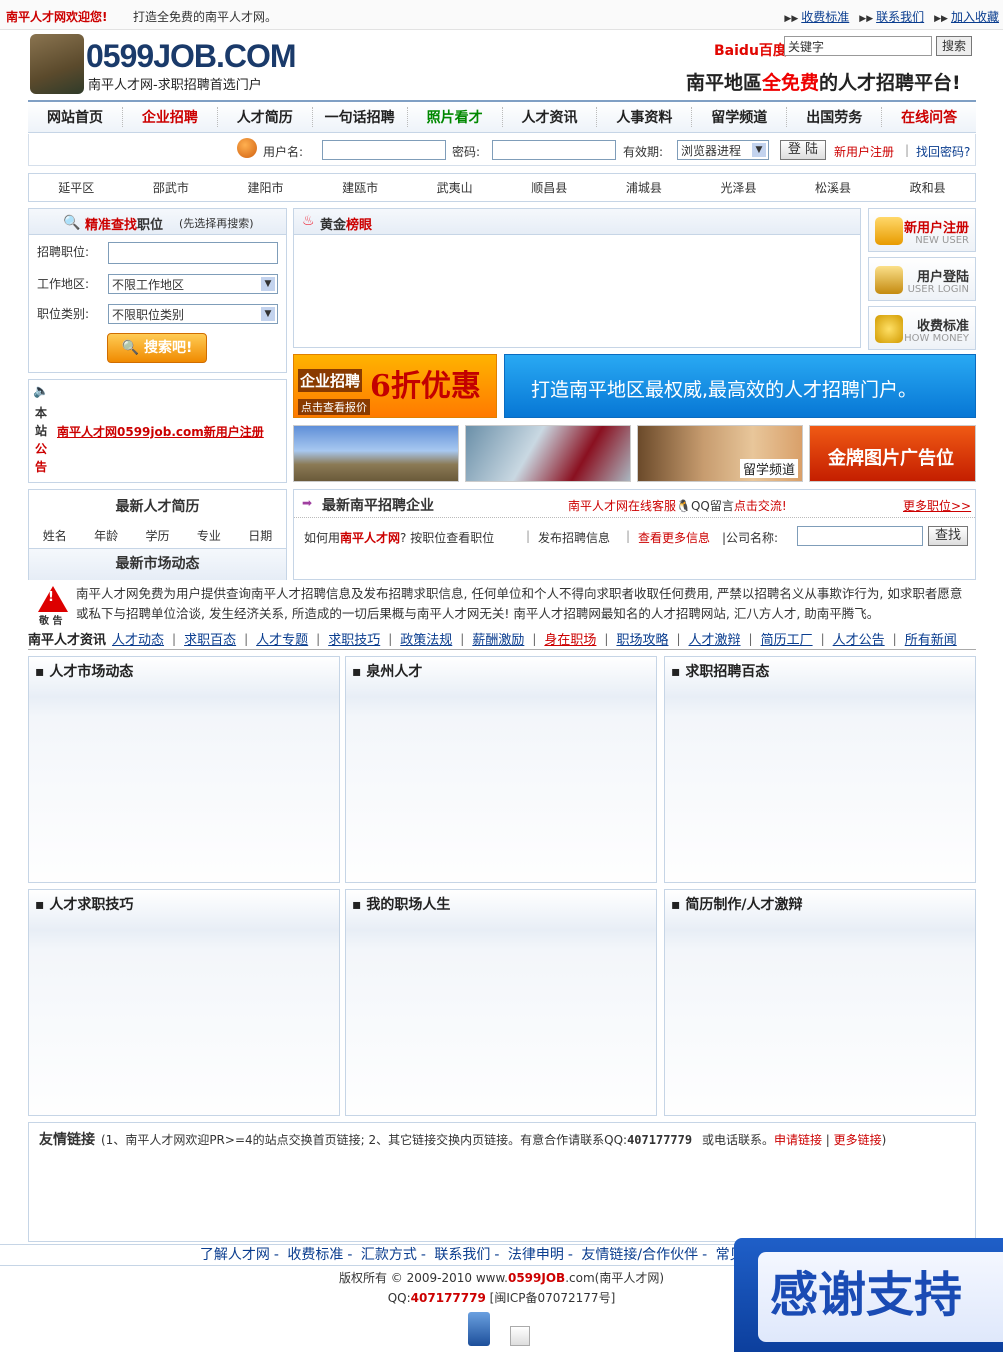  What do you see at coordinates (307, 503) in the screenshot?
I see `arrow-icon: ➡` at bounding box center [307, 503].